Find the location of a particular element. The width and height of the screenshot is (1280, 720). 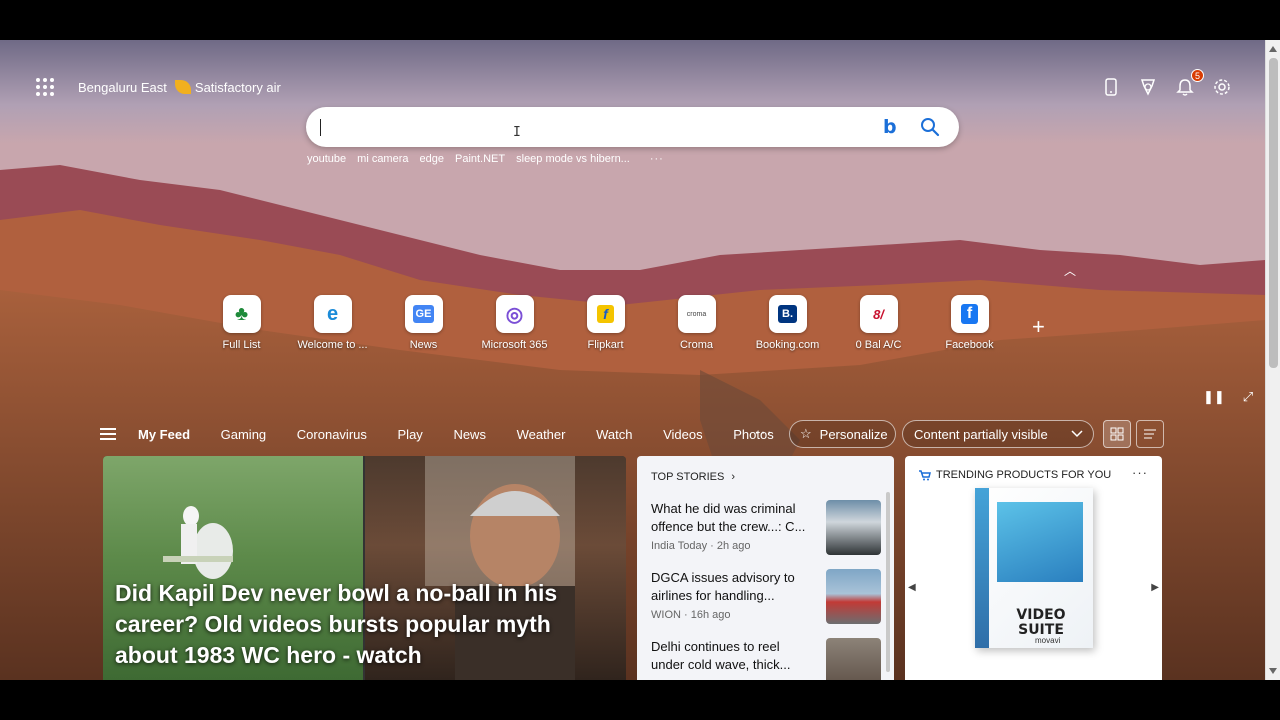

suggestion-item: youtube is located at coordinates (326, 159).